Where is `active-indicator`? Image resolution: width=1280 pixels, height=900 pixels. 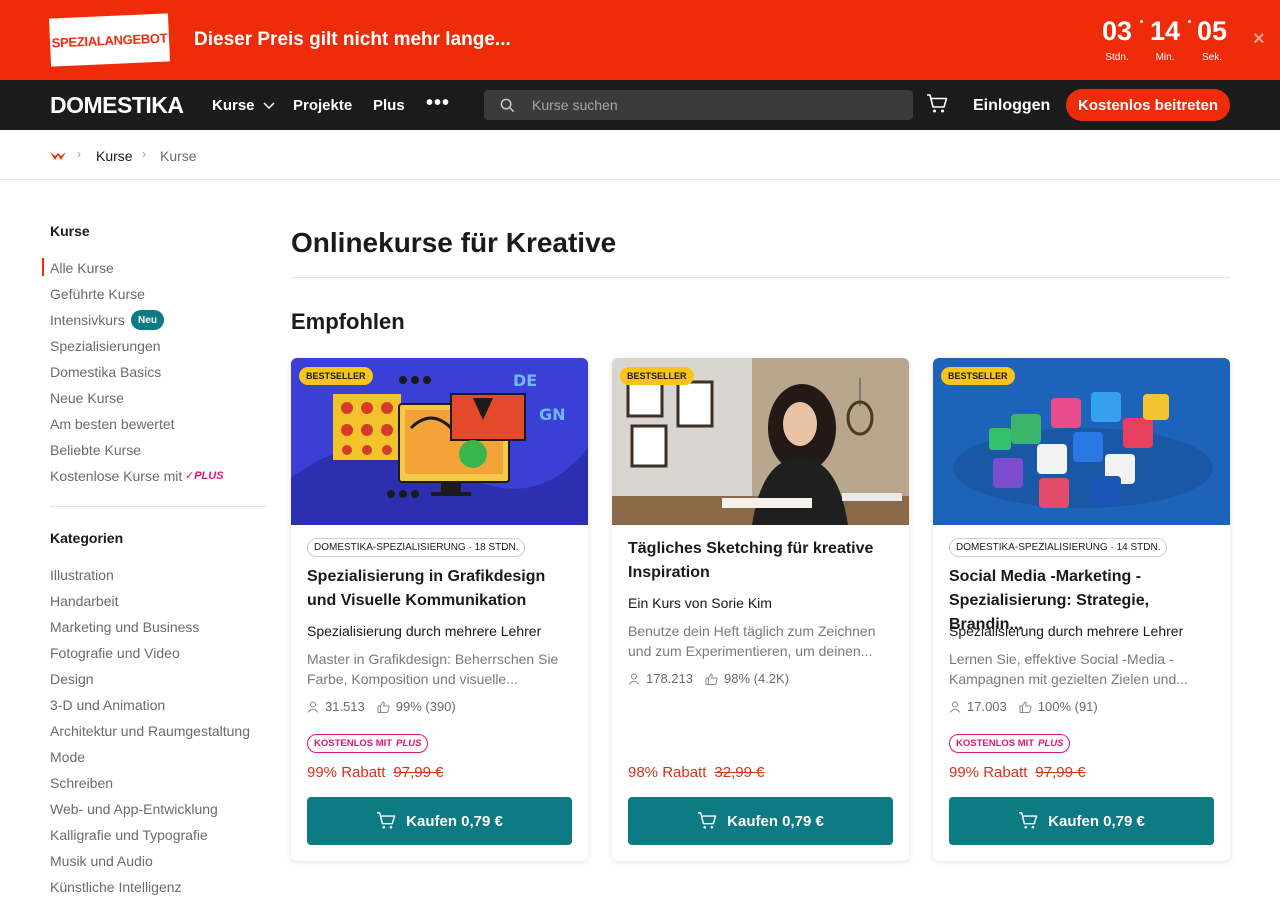 active-indicator is located at coordinates (43, 267).